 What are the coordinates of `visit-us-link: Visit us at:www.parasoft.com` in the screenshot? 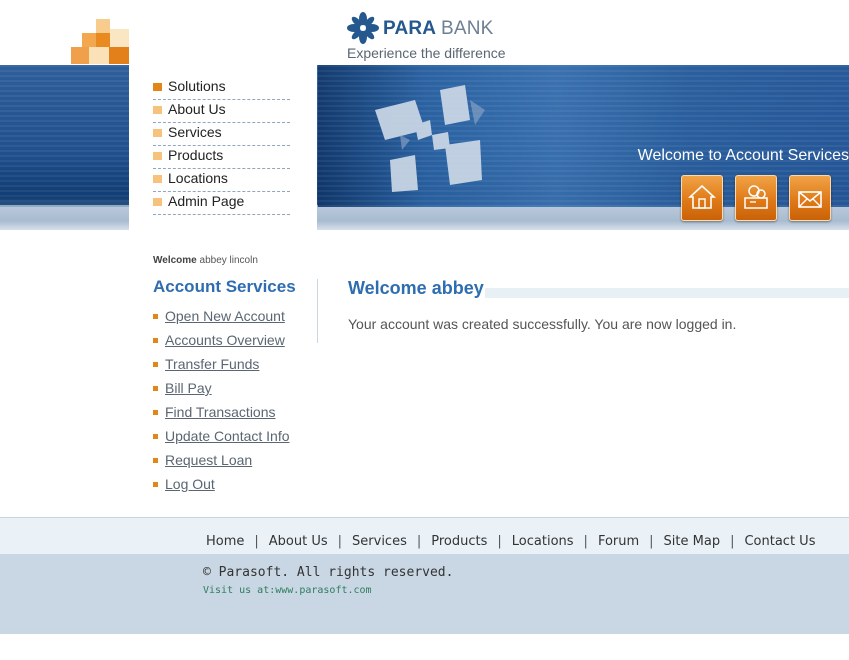 It's located at (287, 590).